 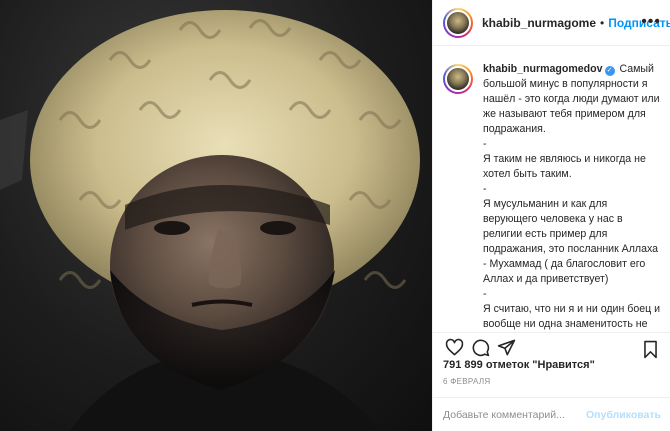 What do you see at coordinates (466, 381) in the screenshot?
I see `post-date: 6 ФЕВРАЛЯ` at bounding box center [466, 381].